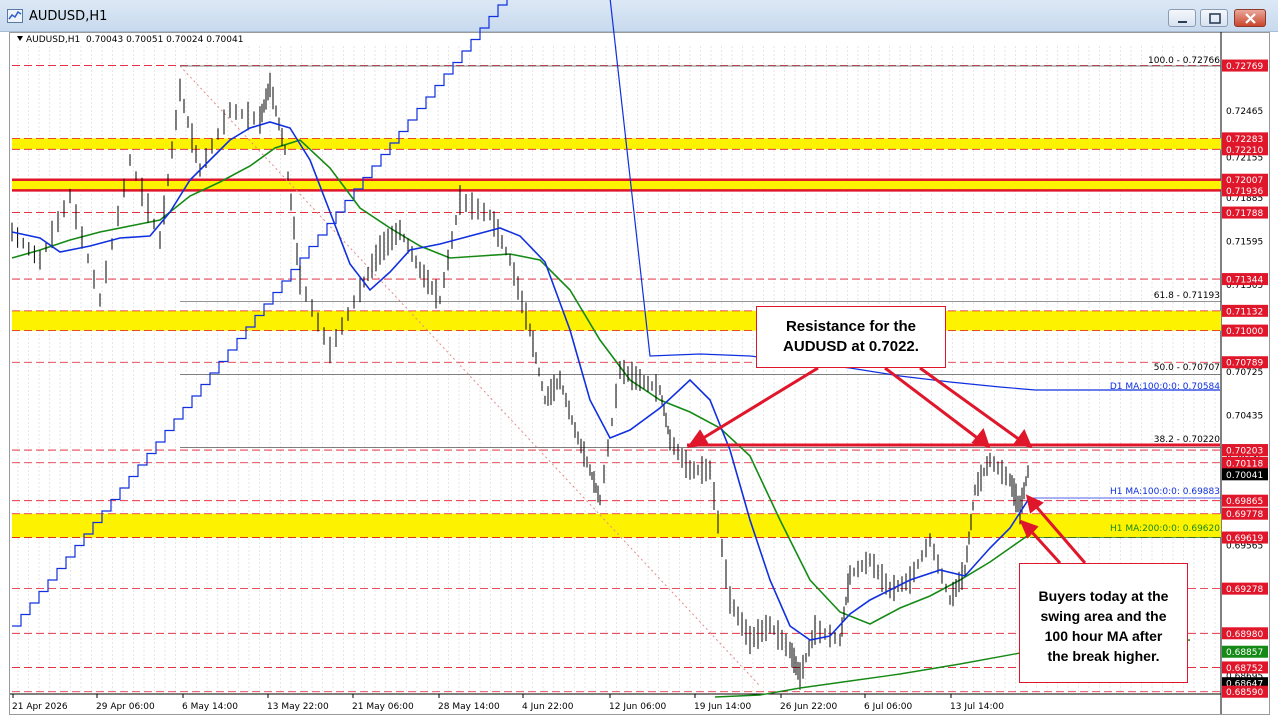 The height and width of the screenshot is (725, 1278). I want to click on time-axis-label: 28 May 14:00, so click(469, 707).